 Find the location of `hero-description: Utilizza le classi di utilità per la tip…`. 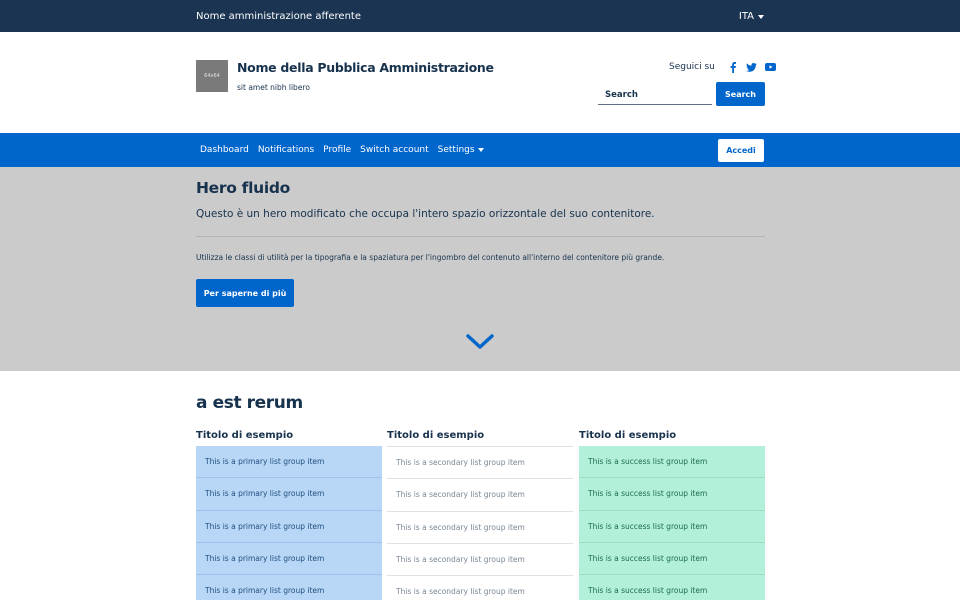

hero-description: Utilizza le classi di utilità per la tip… is located at coordinates (430, 257).